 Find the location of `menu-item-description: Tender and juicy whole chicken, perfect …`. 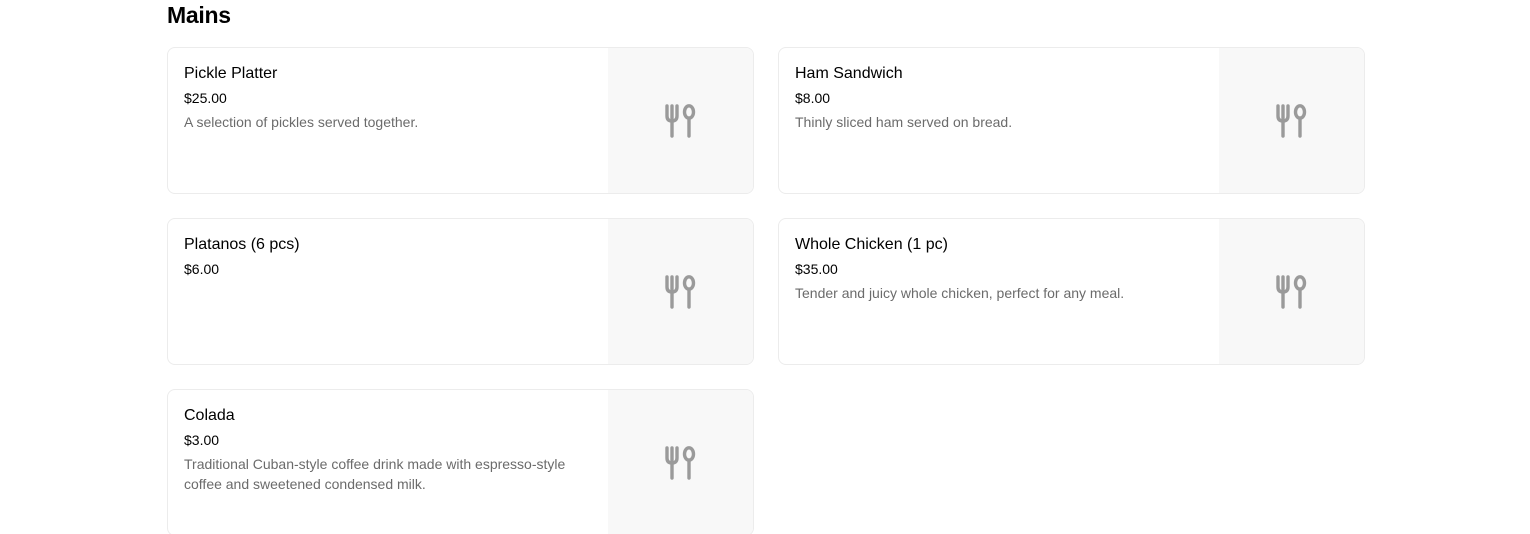

menu-item-description: Tender and juicy whole chicken, perfect … is located at coordinates (960, 293).